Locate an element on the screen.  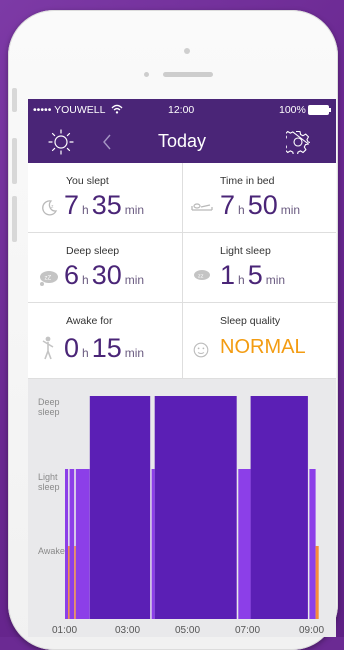
light-sleep-hours: 1 is located at coordinates (228, 275).